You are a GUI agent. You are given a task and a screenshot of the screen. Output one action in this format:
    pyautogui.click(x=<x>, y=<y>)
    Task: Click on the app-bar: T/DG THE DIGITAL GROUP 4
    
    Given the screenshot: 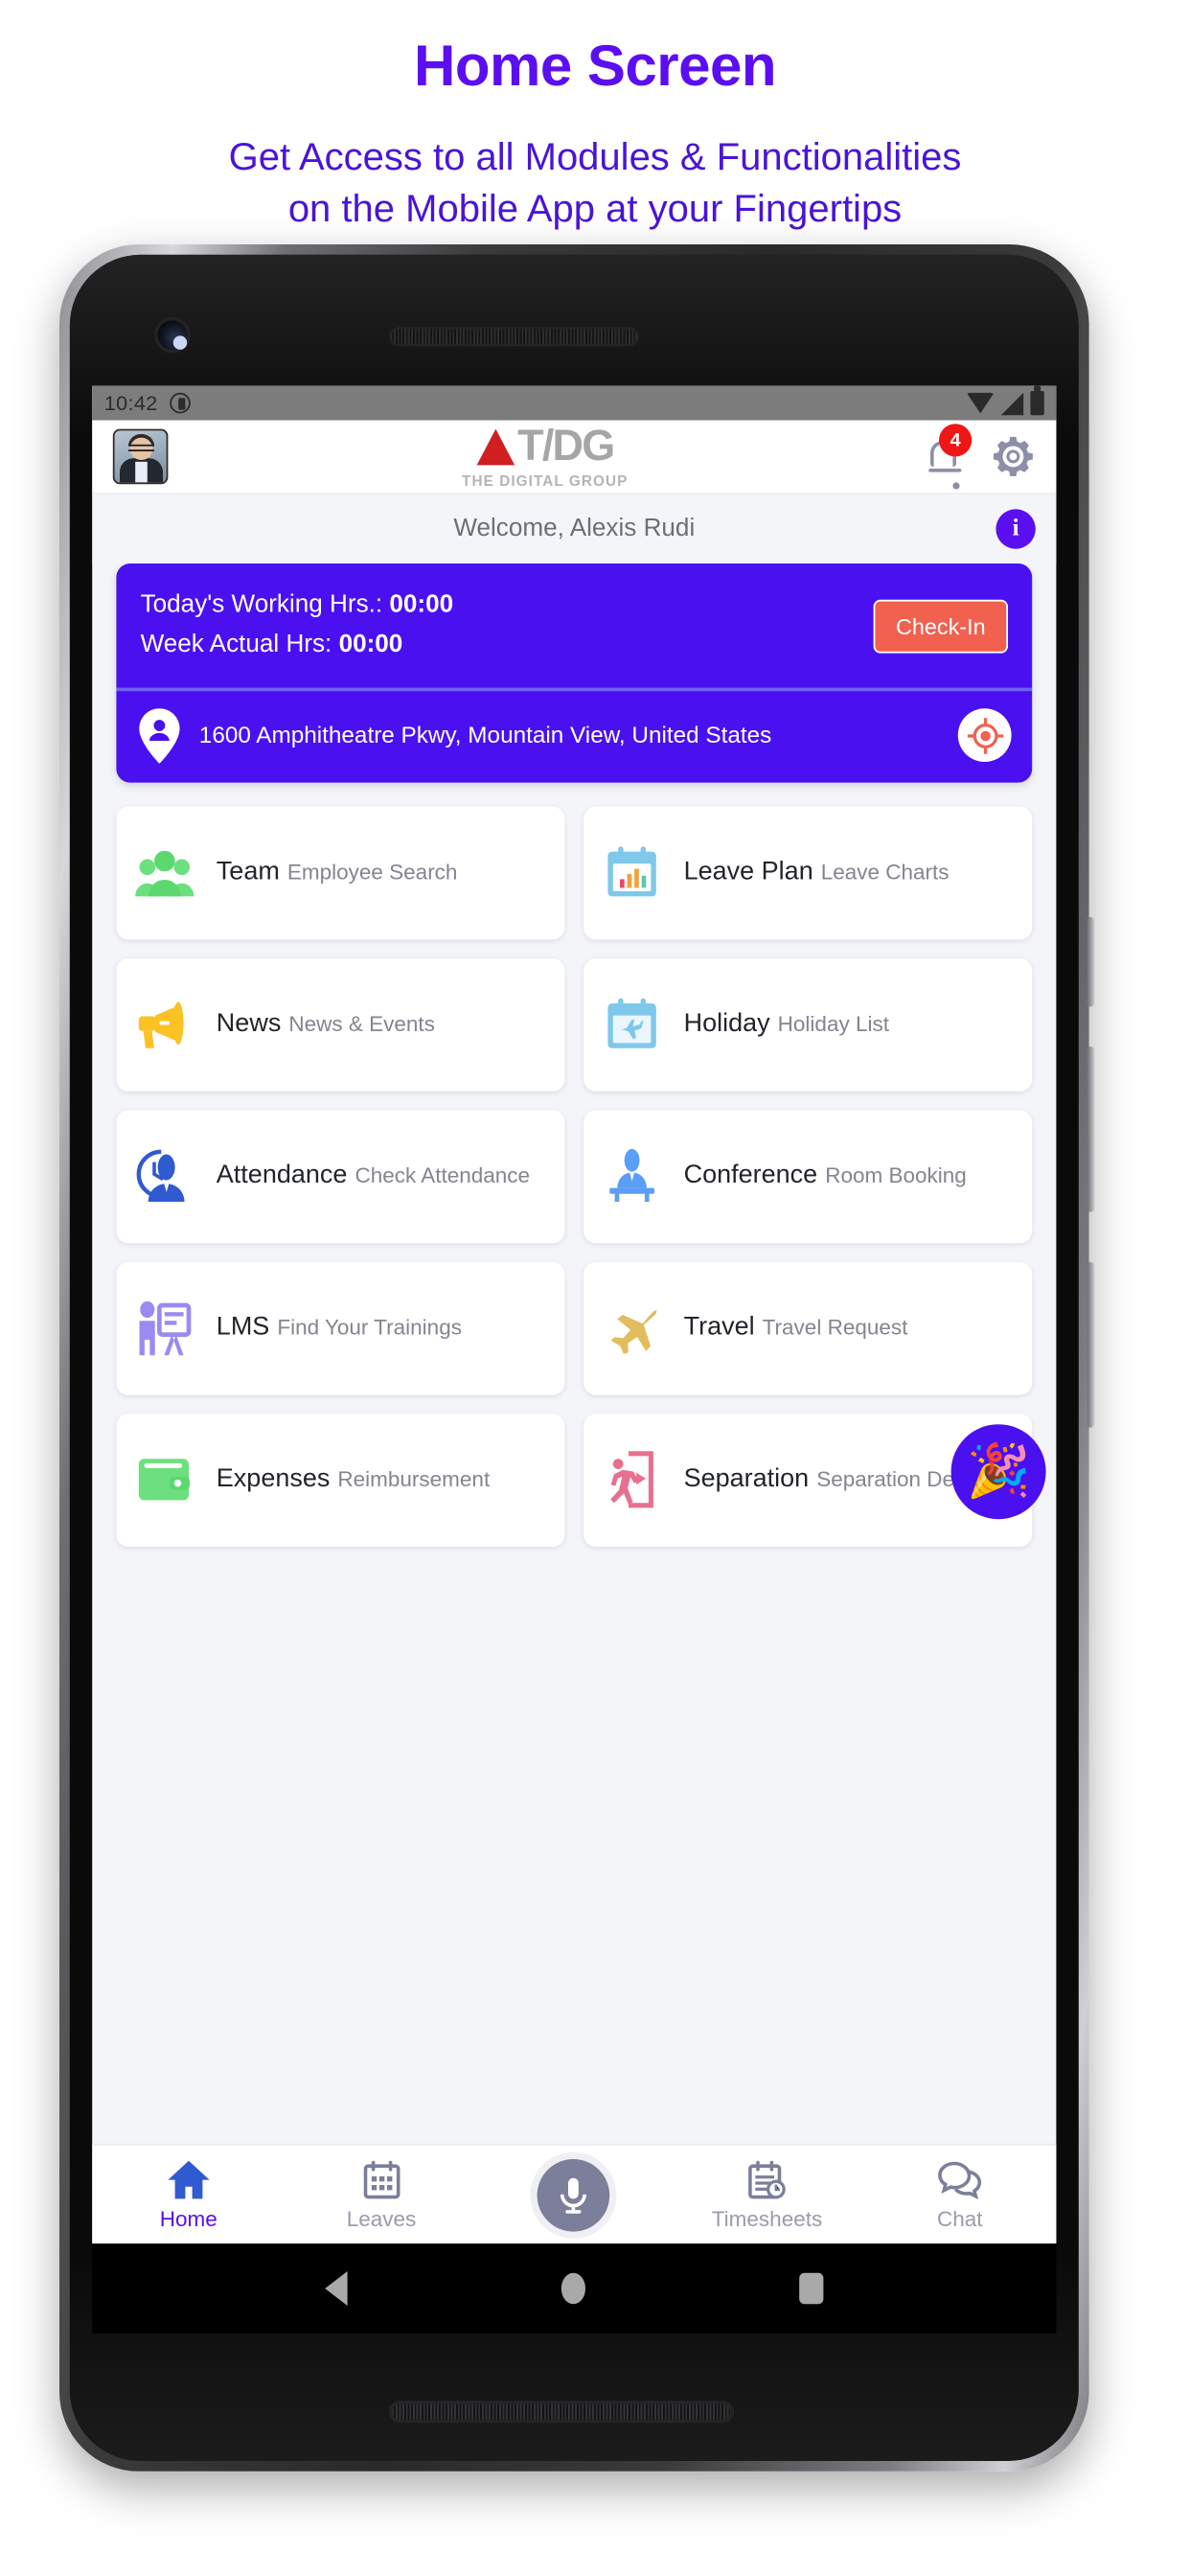 What is the action you would take?
    pyautogui.click(x=574, y=457)
    